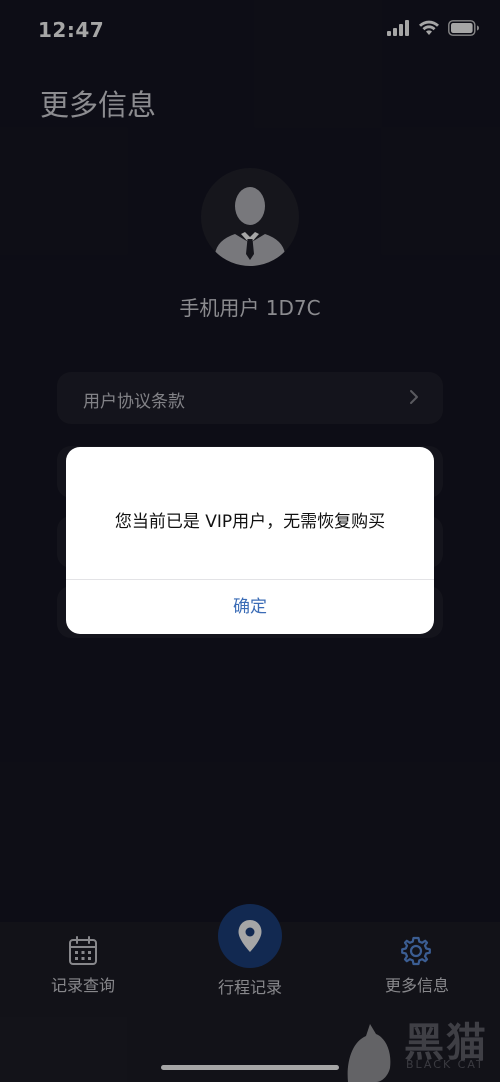 This screenshot has height=1082, width=500. Describe the element at coordinates (250, 522) in the screenshot. I see `alert-message: 您当前已是 VIP用户，无需恢复购买` at that location.